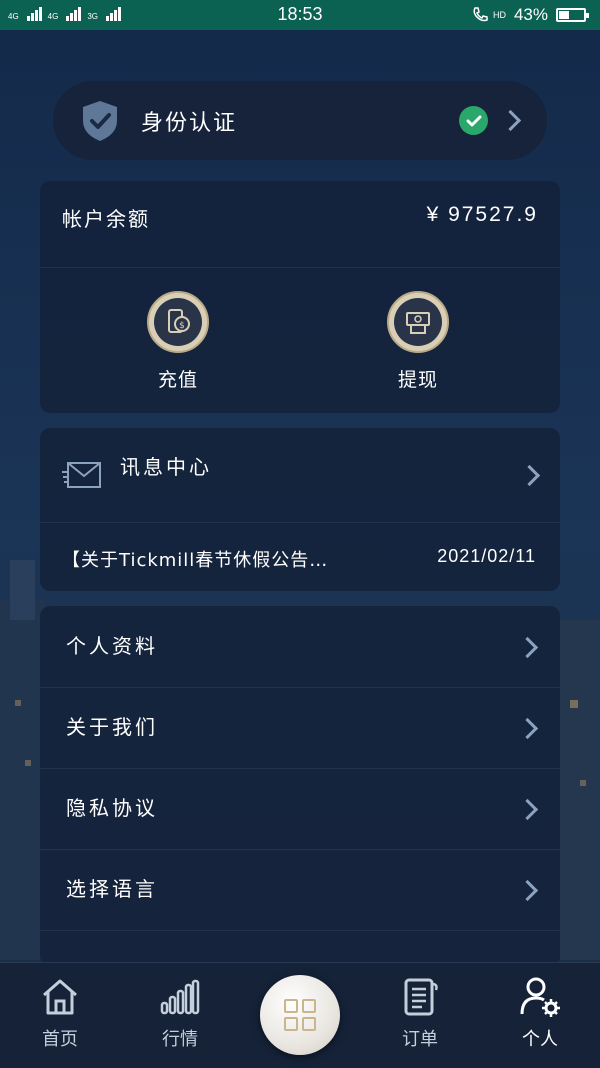 The height and width of the screenshot is (1068, 600). I want to click on balance-row: 帐户余额 ¥ 97527.9, so click(300, 224).